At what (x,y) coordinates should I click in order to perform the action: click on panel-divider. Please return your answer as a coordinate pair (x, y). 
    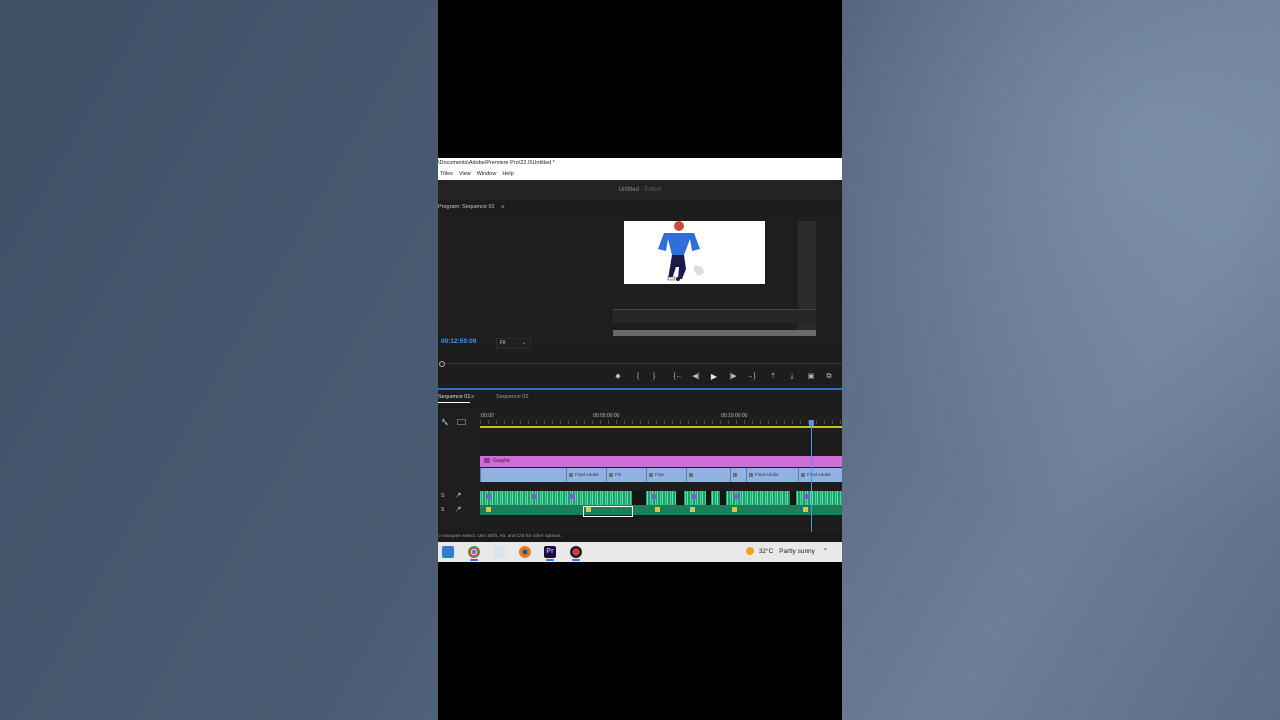
    Looking at the image, I should click on (640, 389).